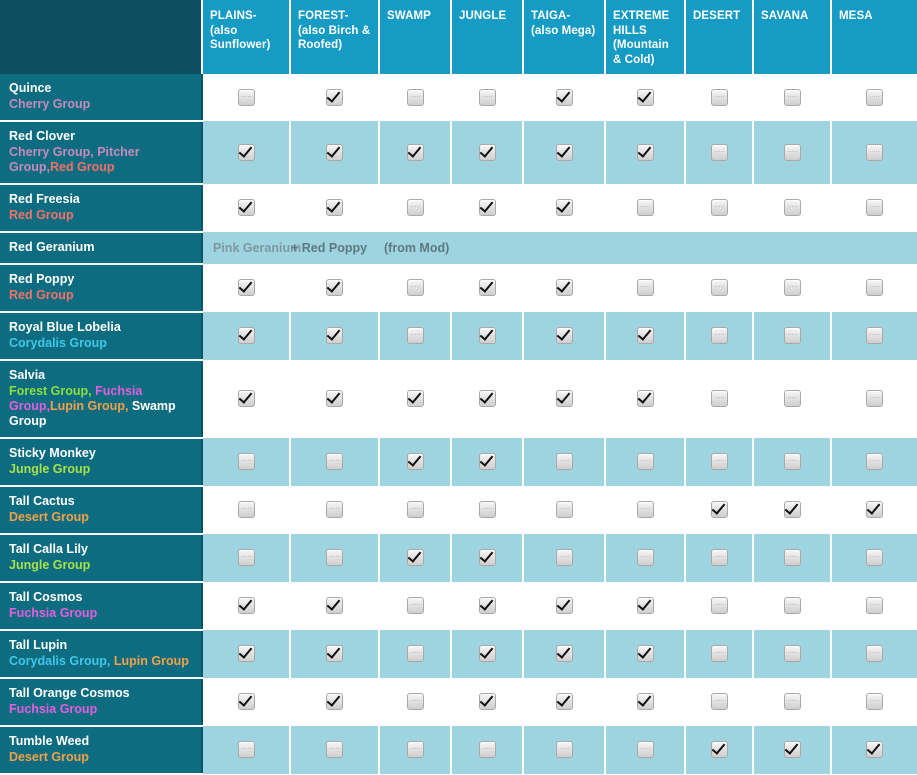 The width and height of the screenshot is (917, 775). I want to click on row-label-cell: Tall Lupin Corydalis Group, Lupin Group, so click(101, 654).